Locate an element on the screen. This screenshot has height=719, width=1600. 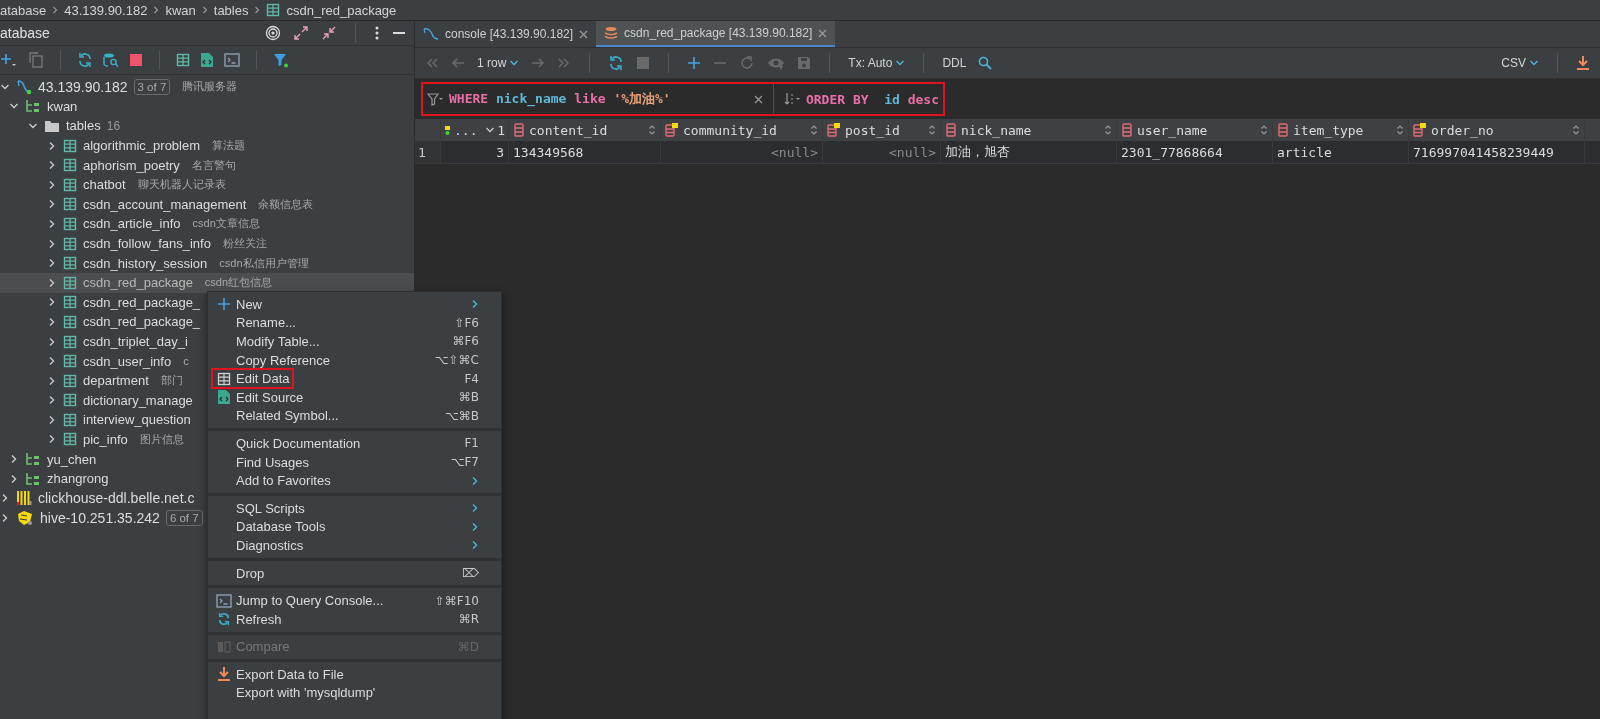
tree-item-label: tables is located at coordinates (83, 126).